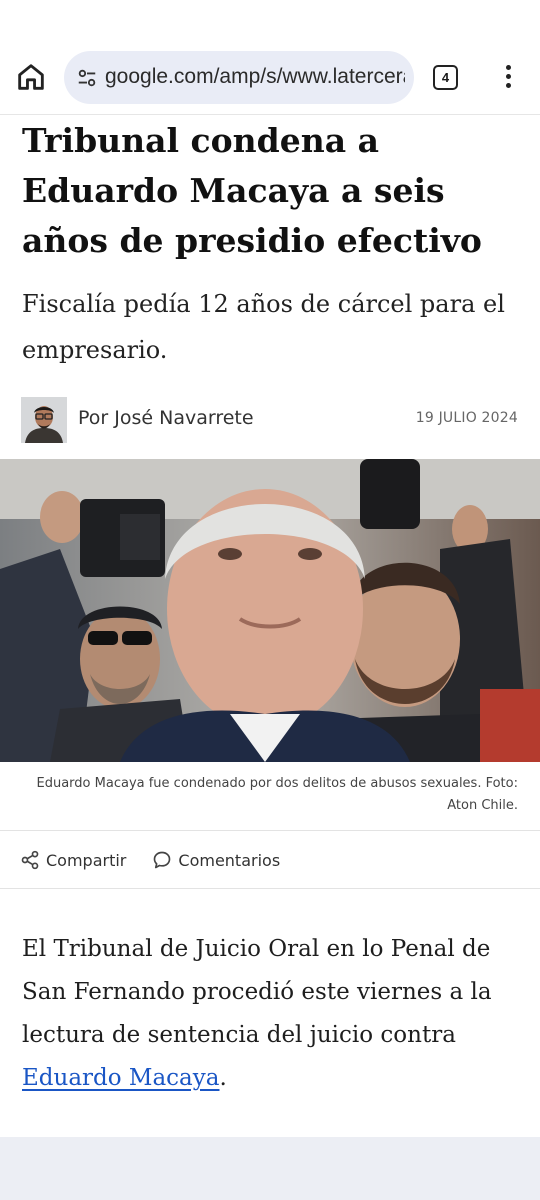  I want to click on comments-label: Comentarios, so click(229, 860).